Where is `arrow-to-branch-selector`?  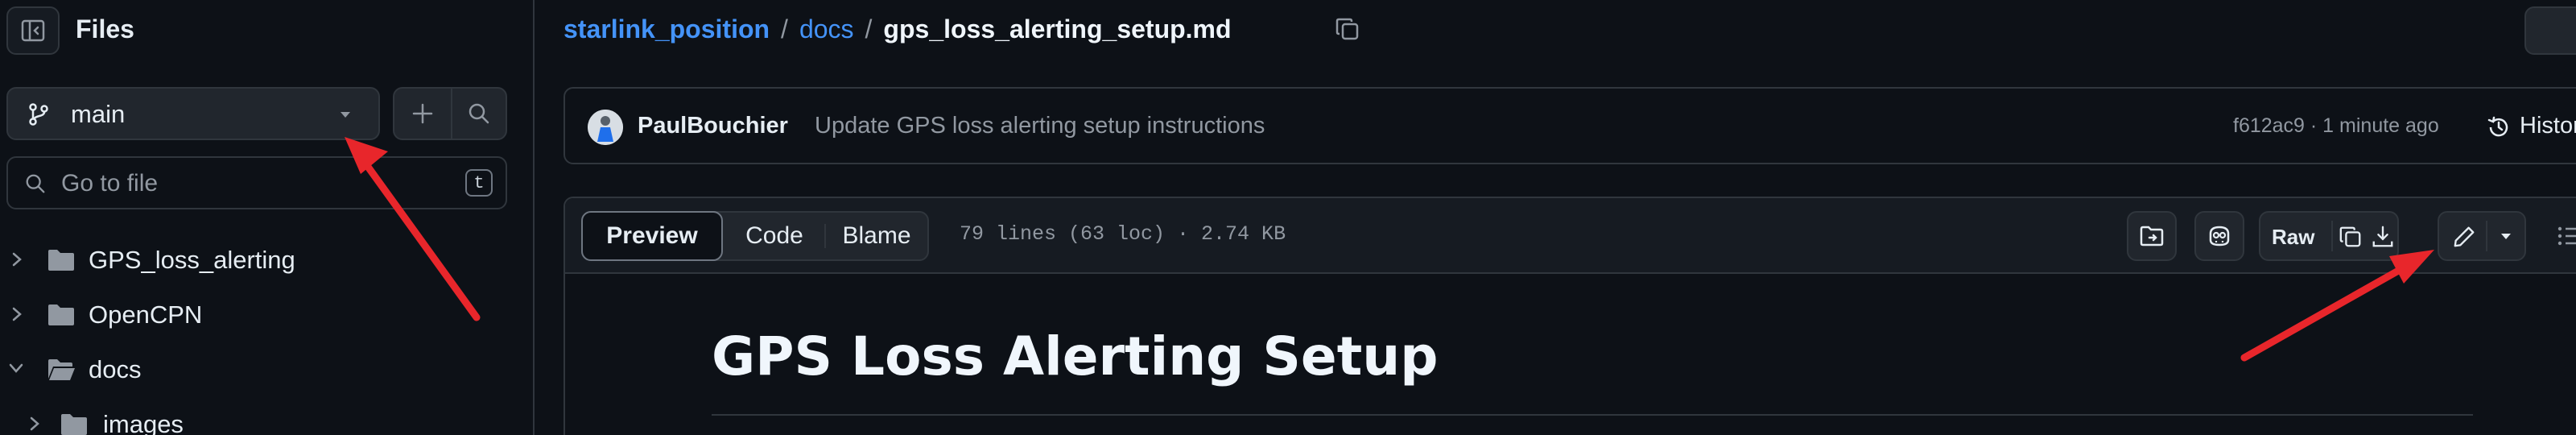
arrow-to-branch-selector is located at coordinates (413, 229).